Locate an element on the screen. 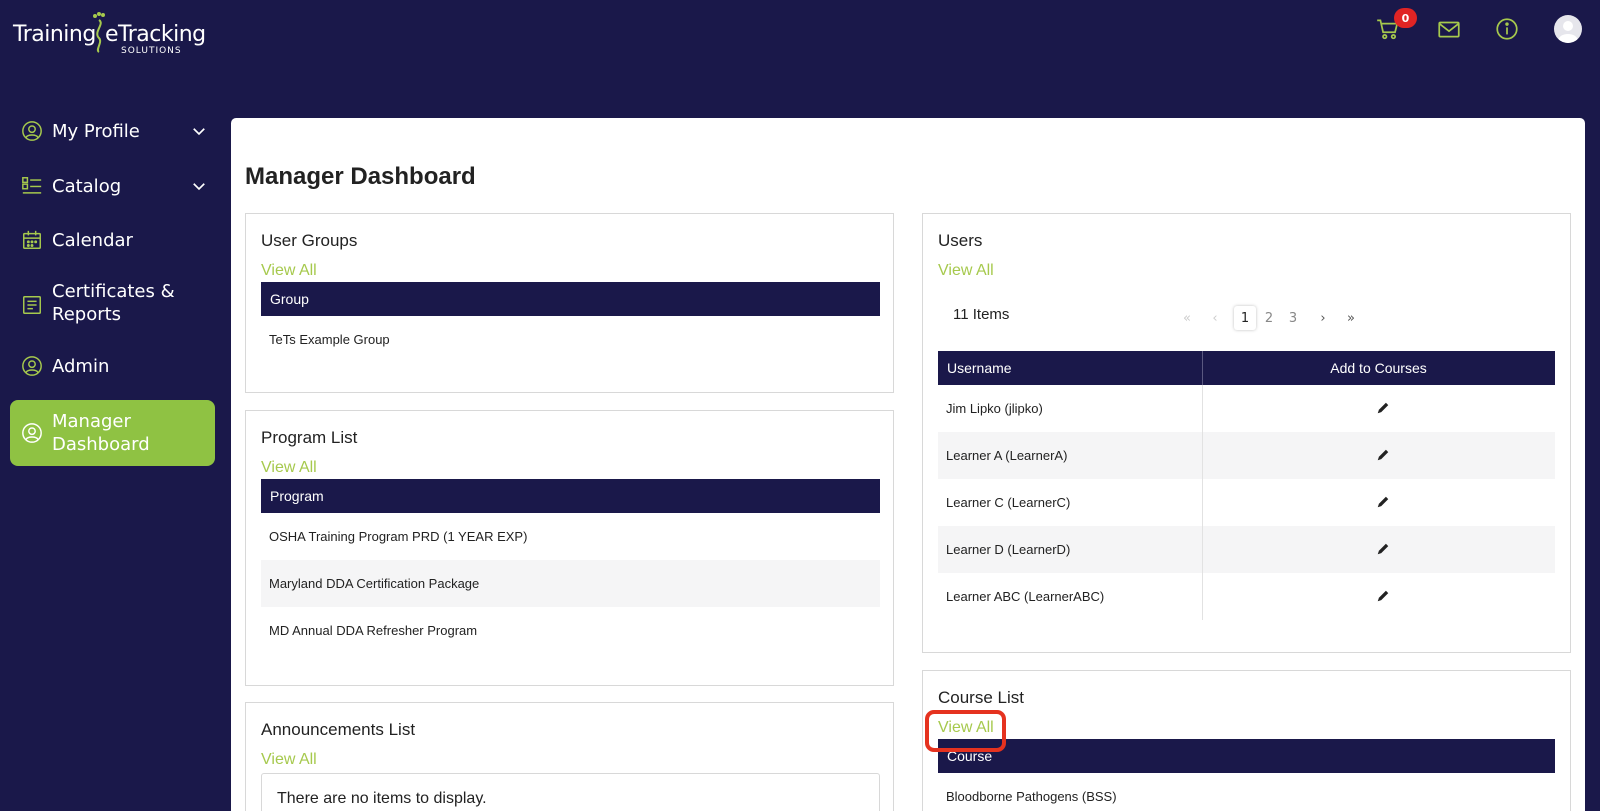  username-cell: Learner C (LearnerC) is located at coordinates (1008, 502).